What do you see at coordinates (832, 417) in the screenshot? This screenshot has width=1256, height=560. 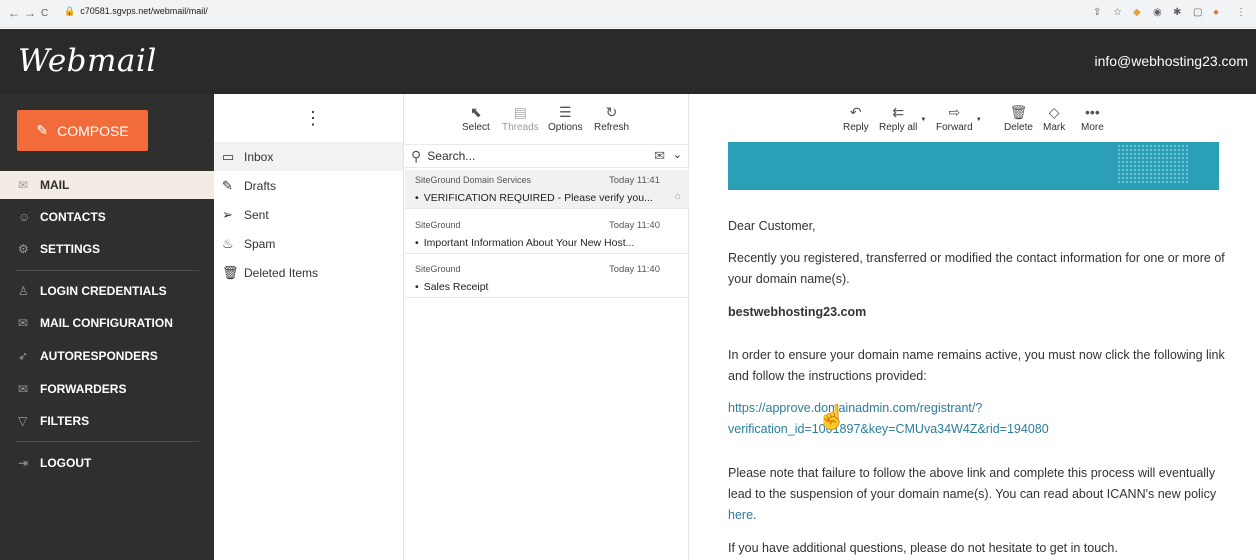 I see `hand-cursor-icon: ☝` at bounding box center [832, 417].